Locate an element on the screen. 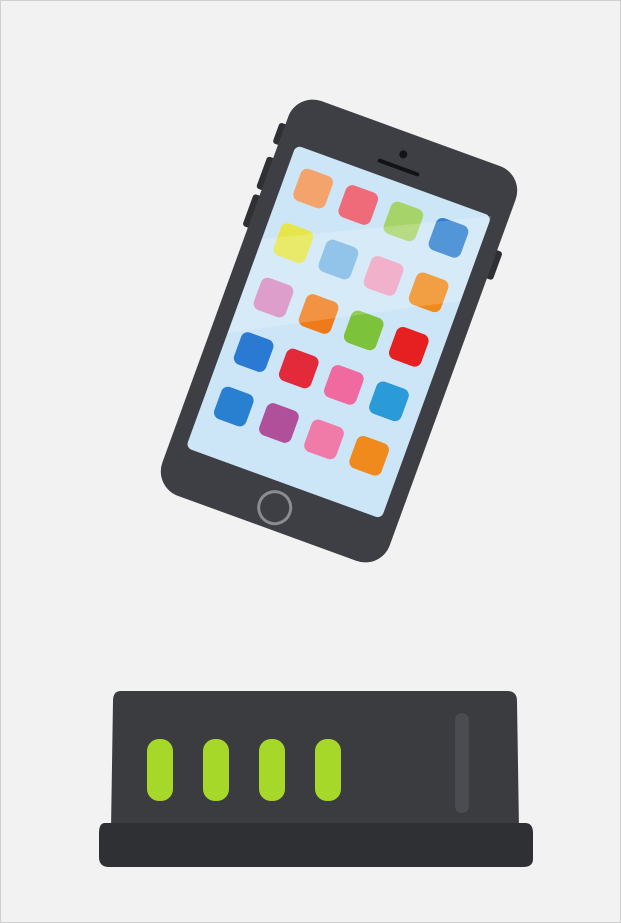 Image resolution: width=621 pixels, height=923 pixels. router-vent-strip is located at coordinates (462, 763).